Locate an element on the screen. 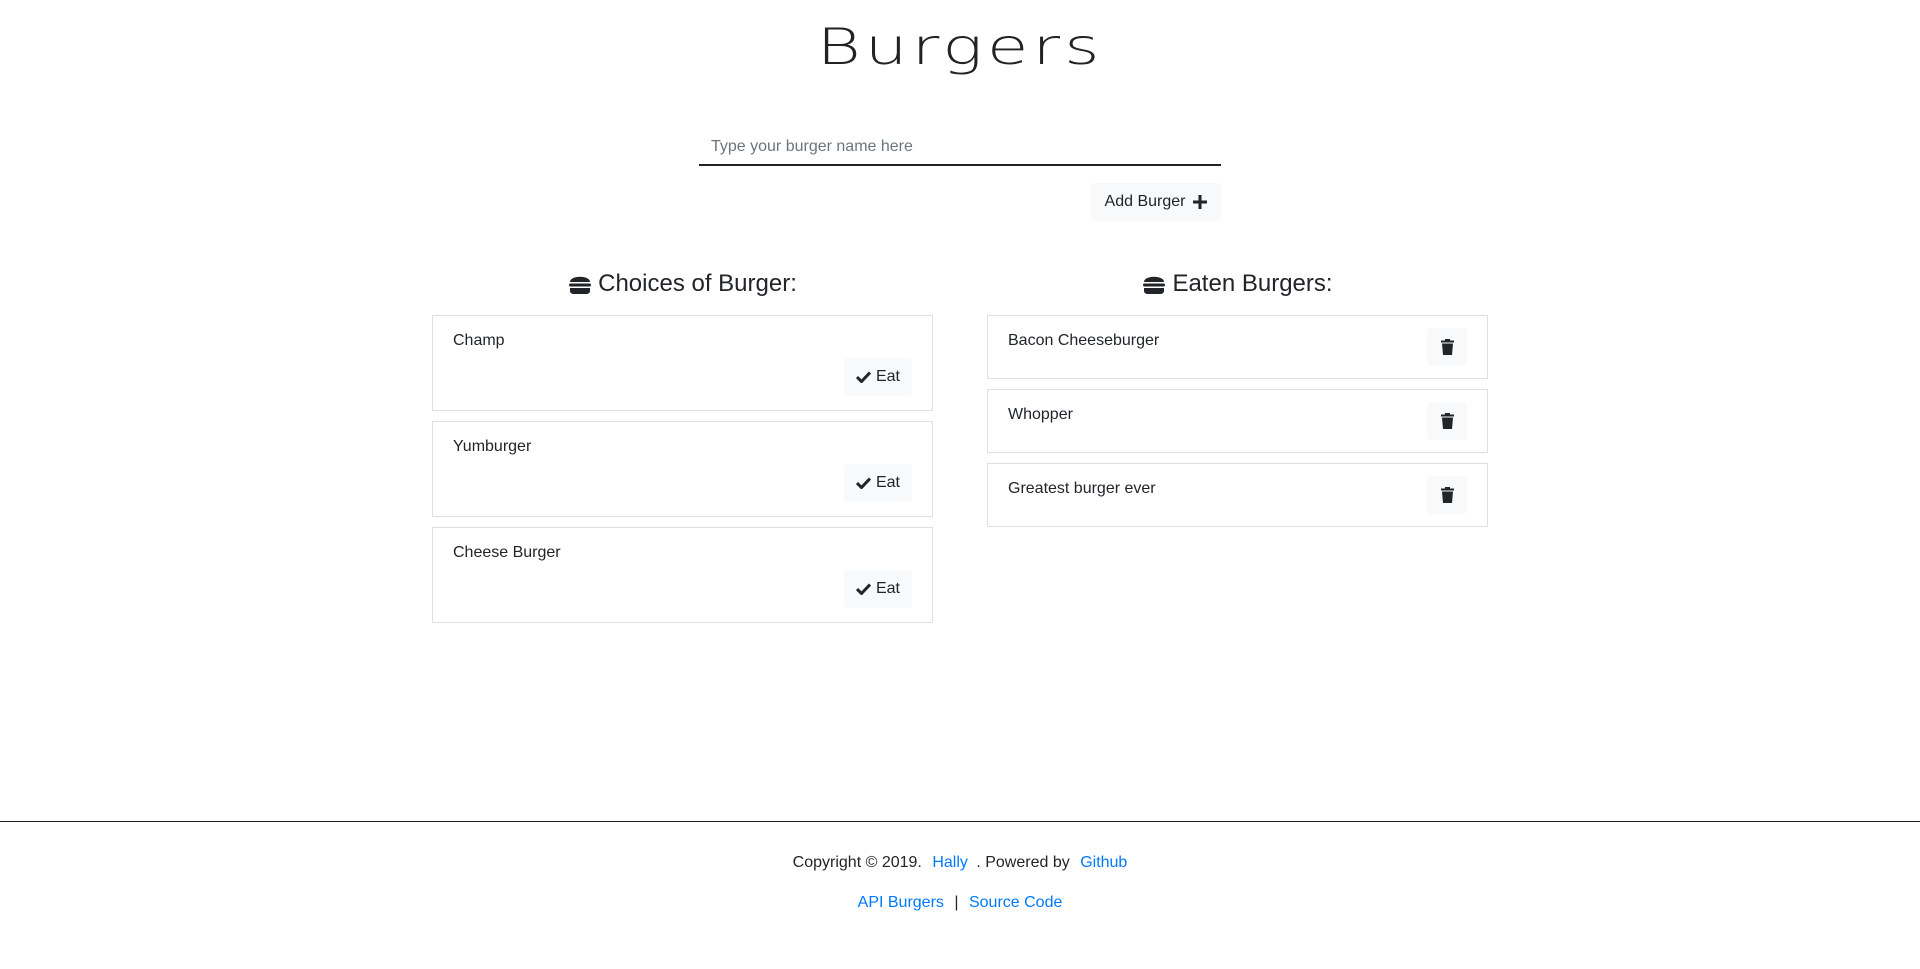  burger-name: Champ is located at coordinates (479, 340).